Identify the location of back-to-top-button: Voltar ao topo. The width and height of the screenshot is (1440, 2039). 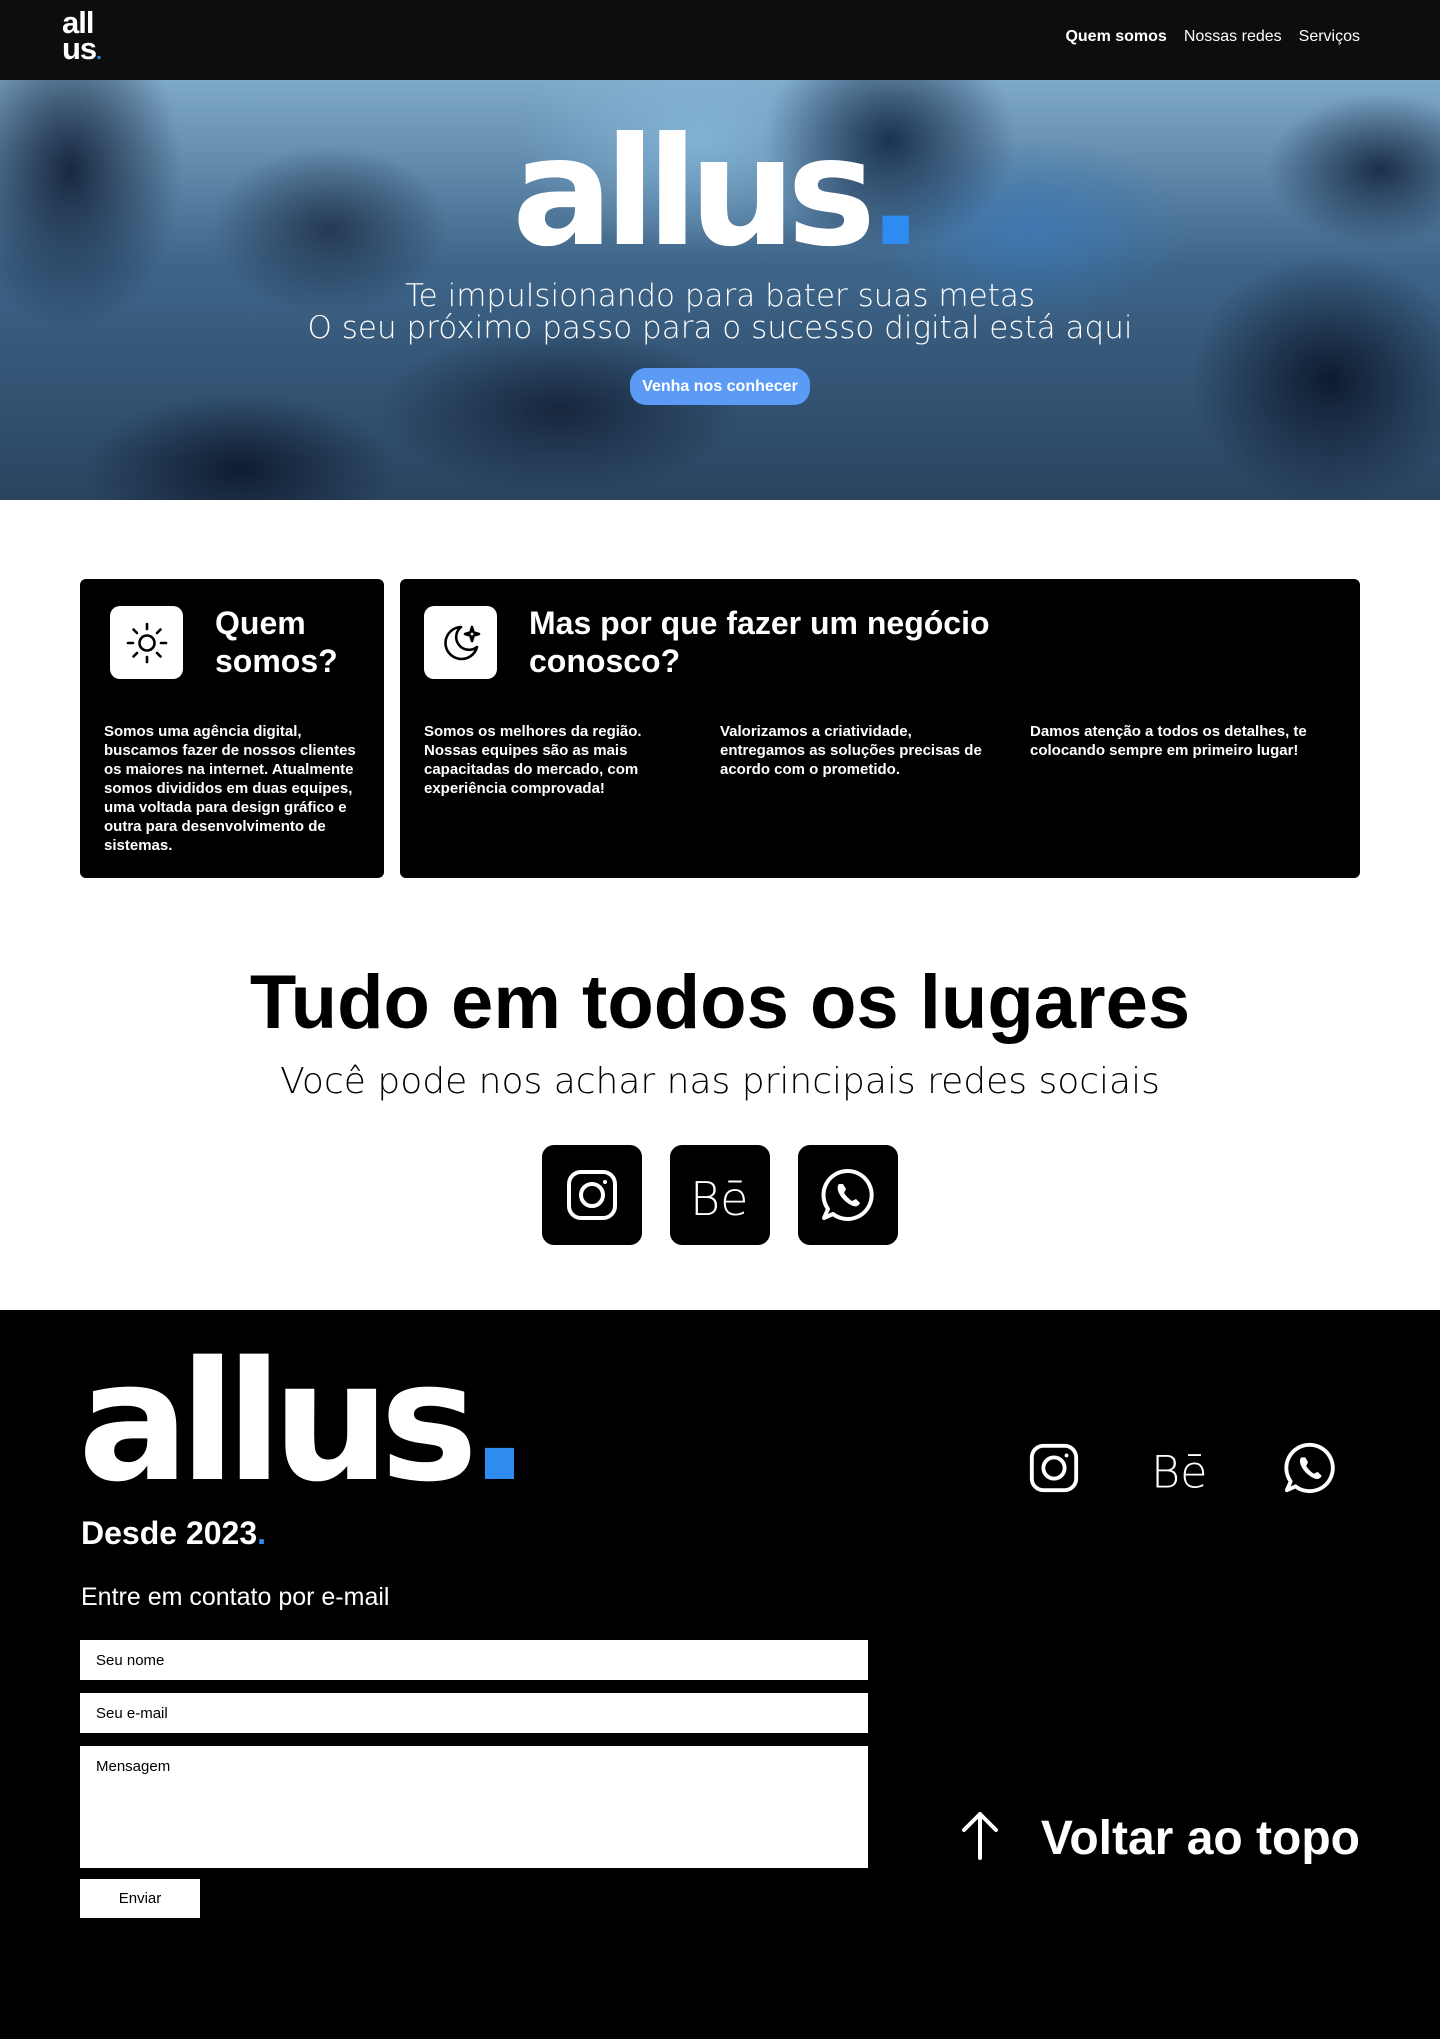
(1155, 1838).